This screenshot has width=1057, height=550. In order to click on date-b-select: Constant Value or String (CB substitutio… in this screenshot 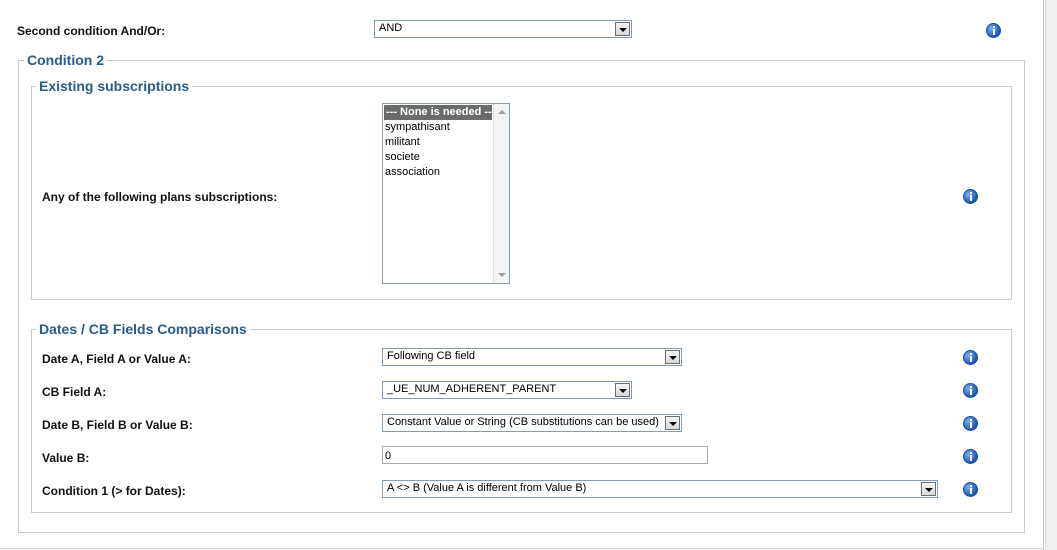, I will do `click(532, 423)`.